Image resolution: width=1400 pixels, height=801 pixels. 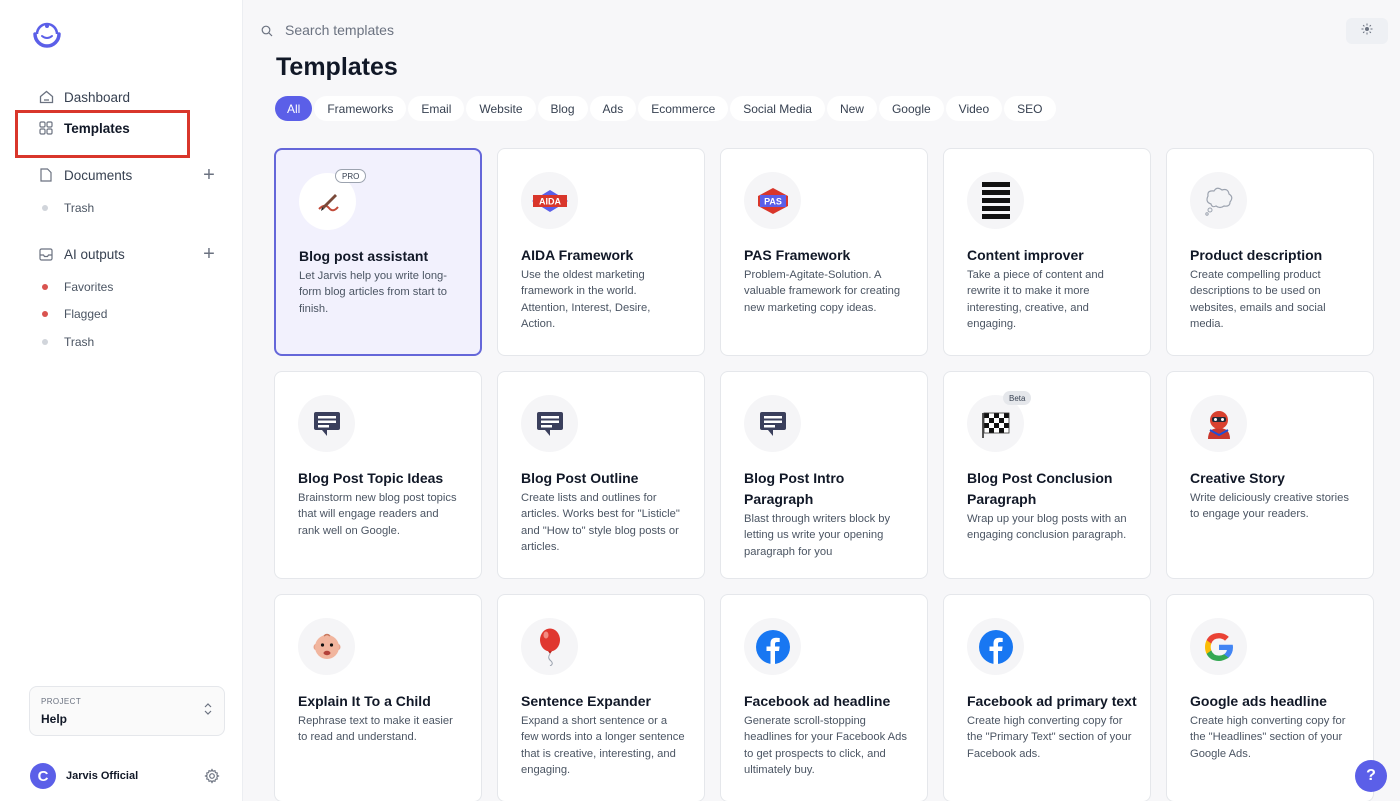 What do you see at coordinates (794, 488) in the screenshot?
I see `template-title: Blog Post Intro Paragraph` at bounding box center [794, 488].